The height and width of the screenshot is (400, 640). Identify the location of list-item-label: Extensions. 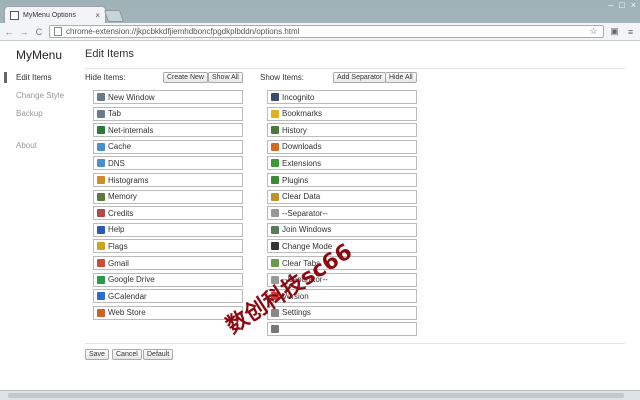
(302, 163).